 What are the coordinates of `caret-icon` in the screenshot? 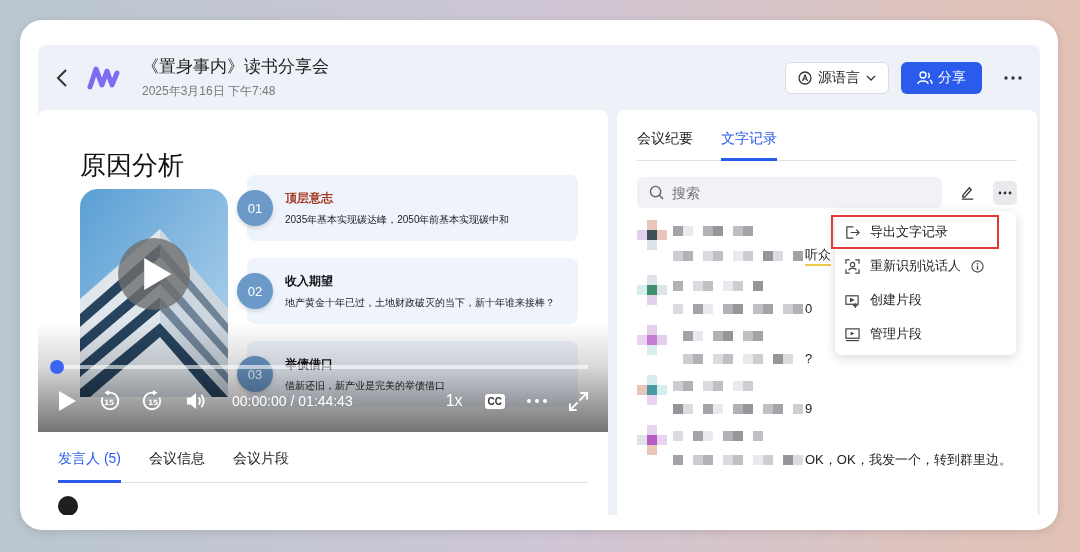 It's located at (871, 77).